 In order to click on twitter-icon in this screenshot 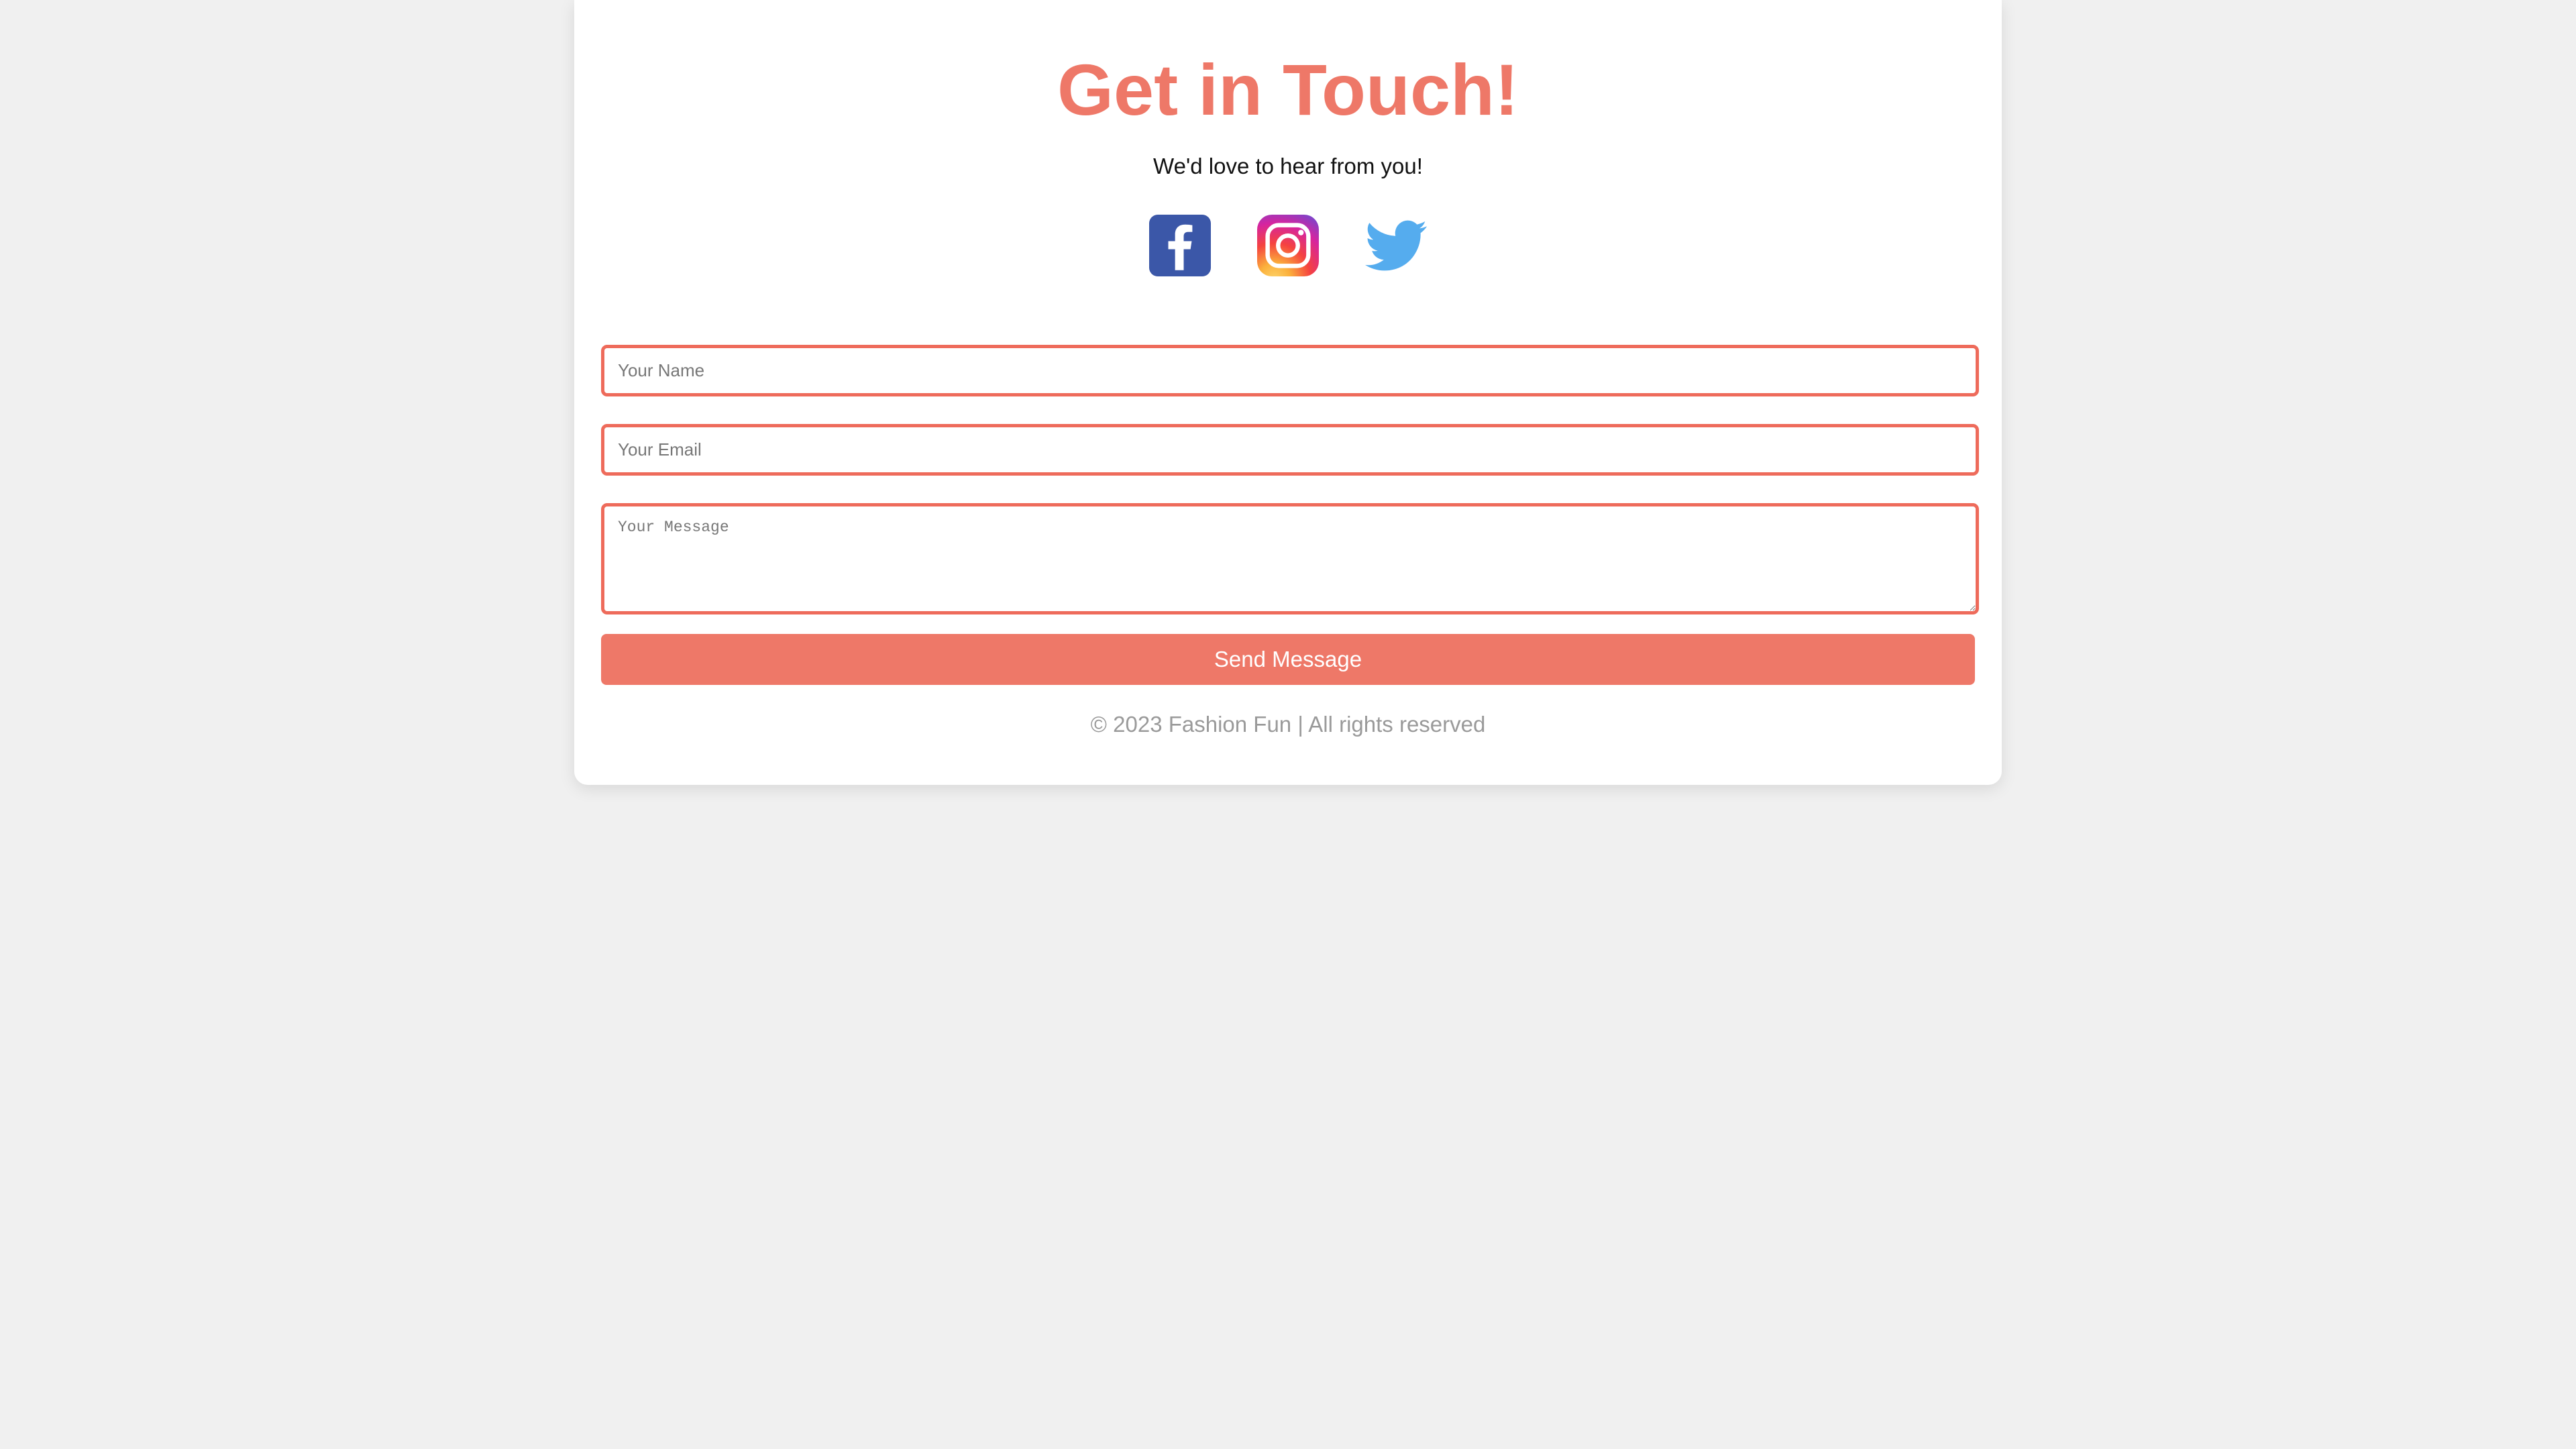, I will do `click(1396, 245)`.